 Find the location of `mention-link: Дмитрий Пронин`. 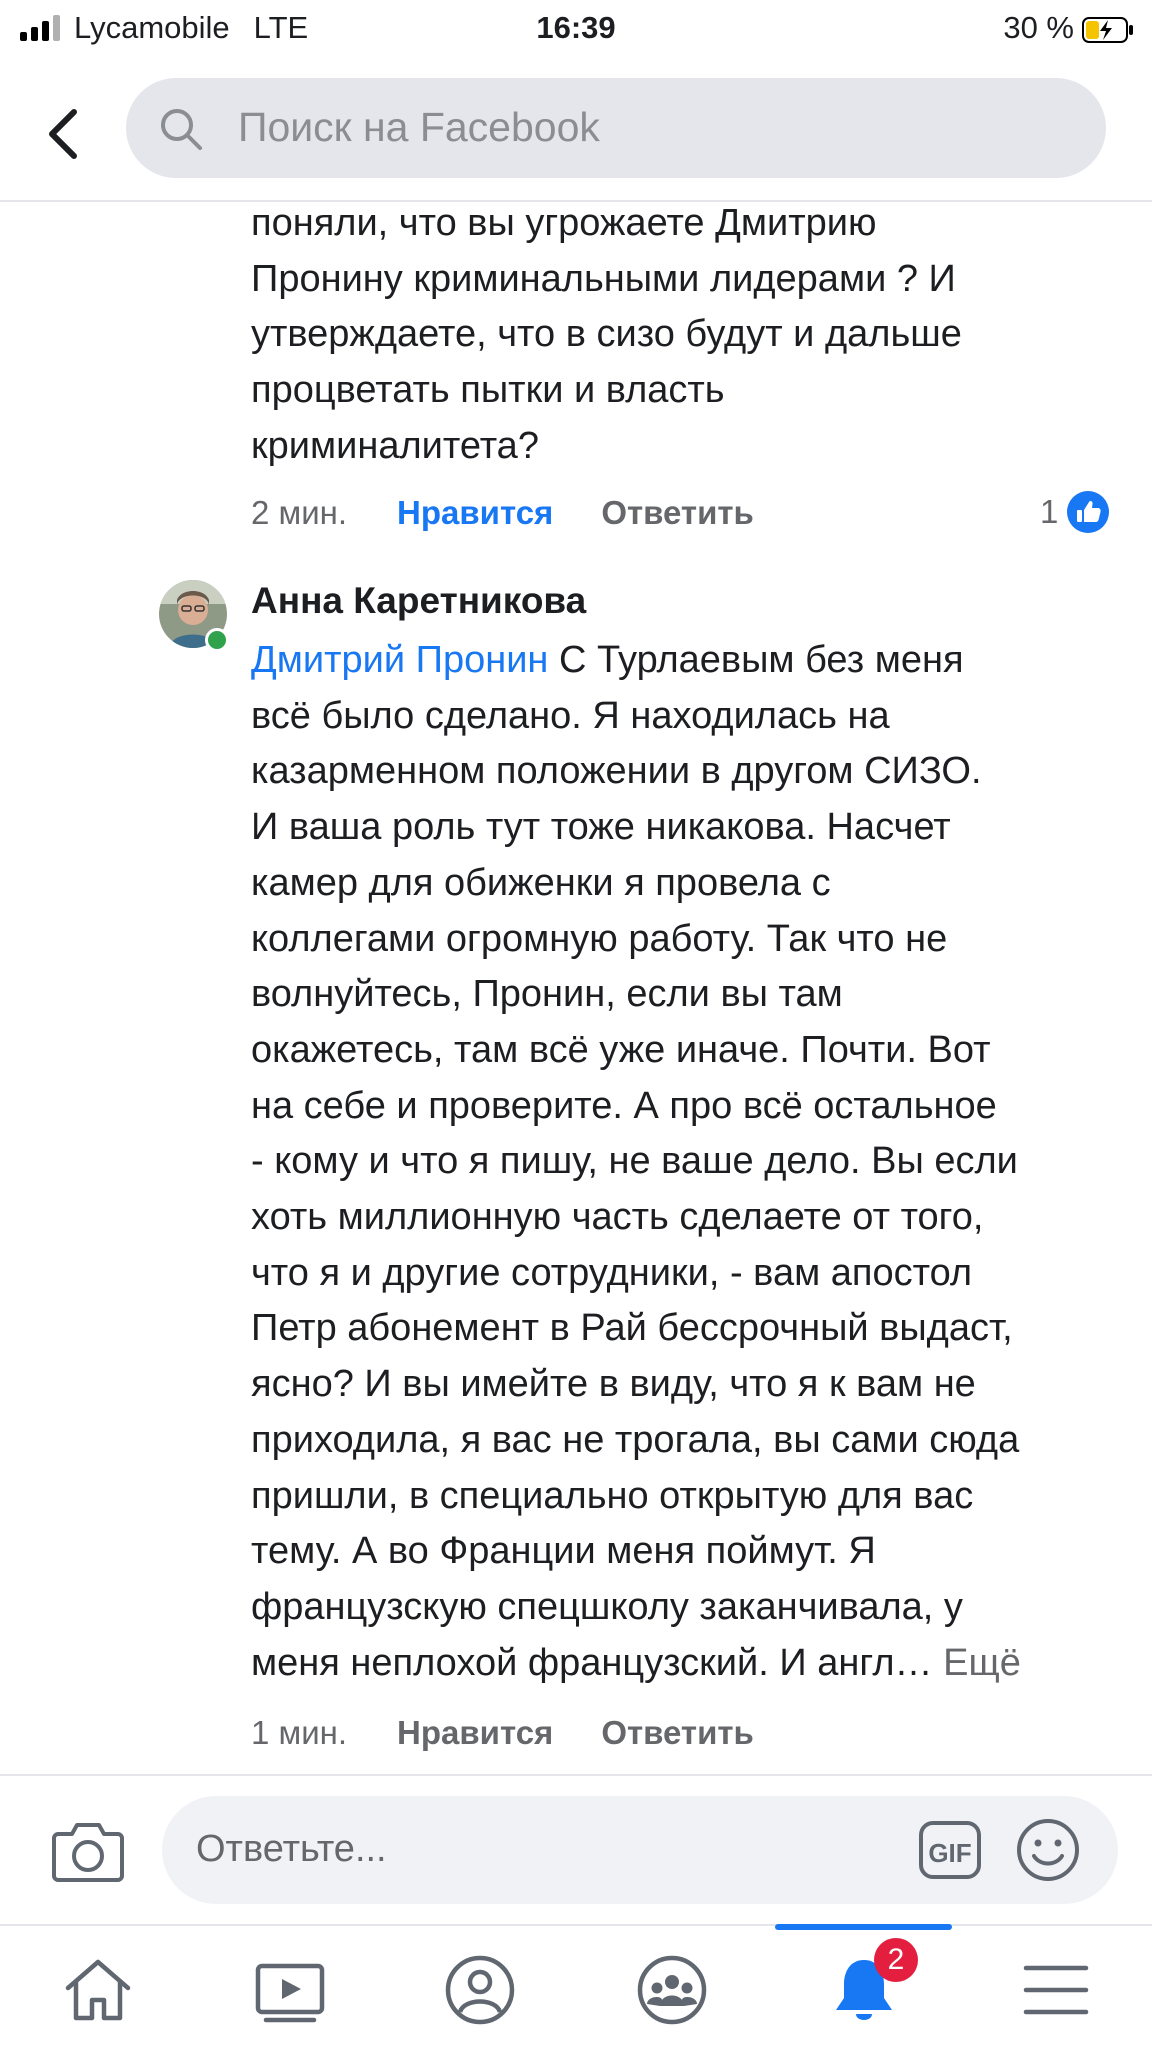

mention-link: Дмитрий Пронин is located at coordinates (399, 660).